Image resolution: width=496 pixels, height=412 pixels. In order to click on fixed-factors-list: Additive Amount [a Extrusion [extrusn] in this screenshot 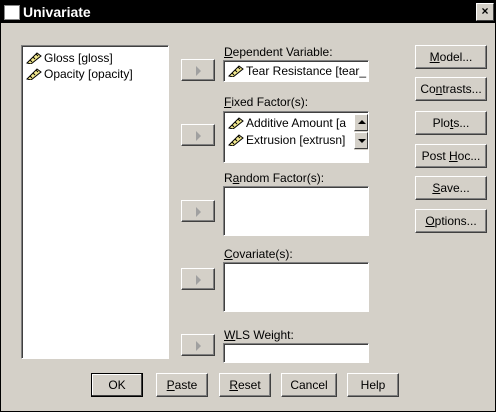, I will do `click(296, 137)`.